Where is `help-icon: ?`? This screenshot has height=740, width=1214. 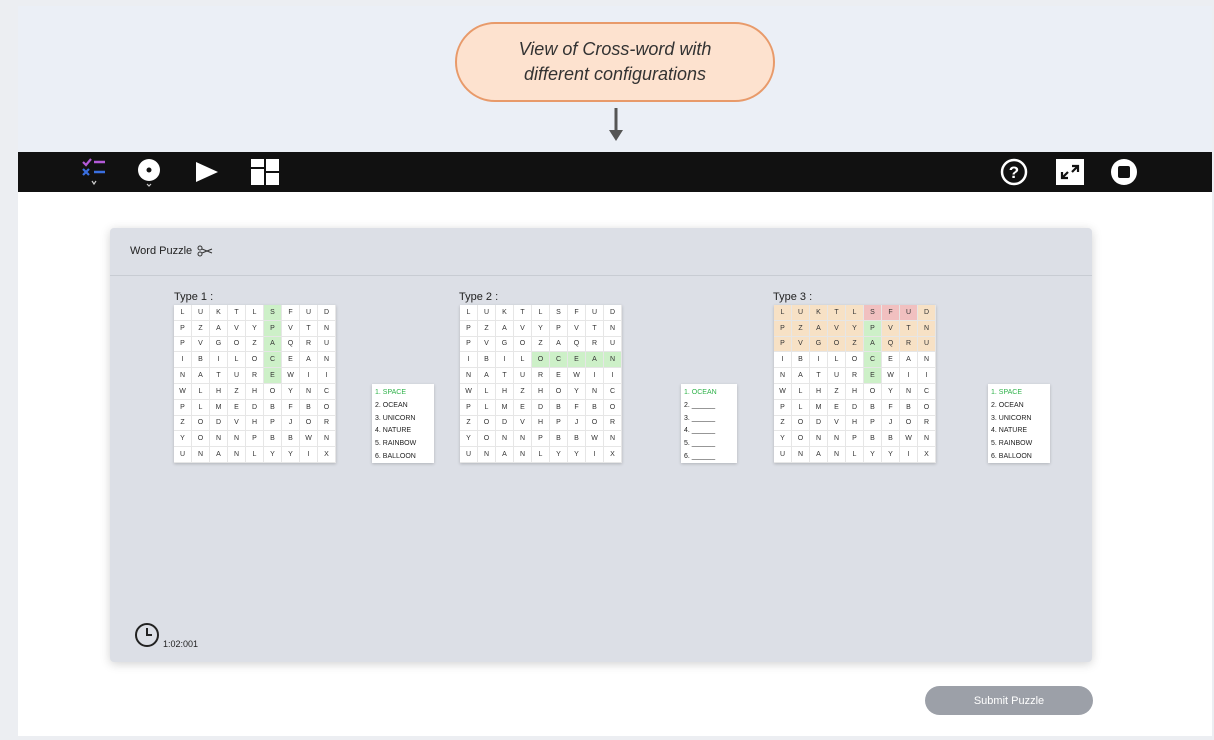
help-icon: ? is located at coordinates (1014, 172).